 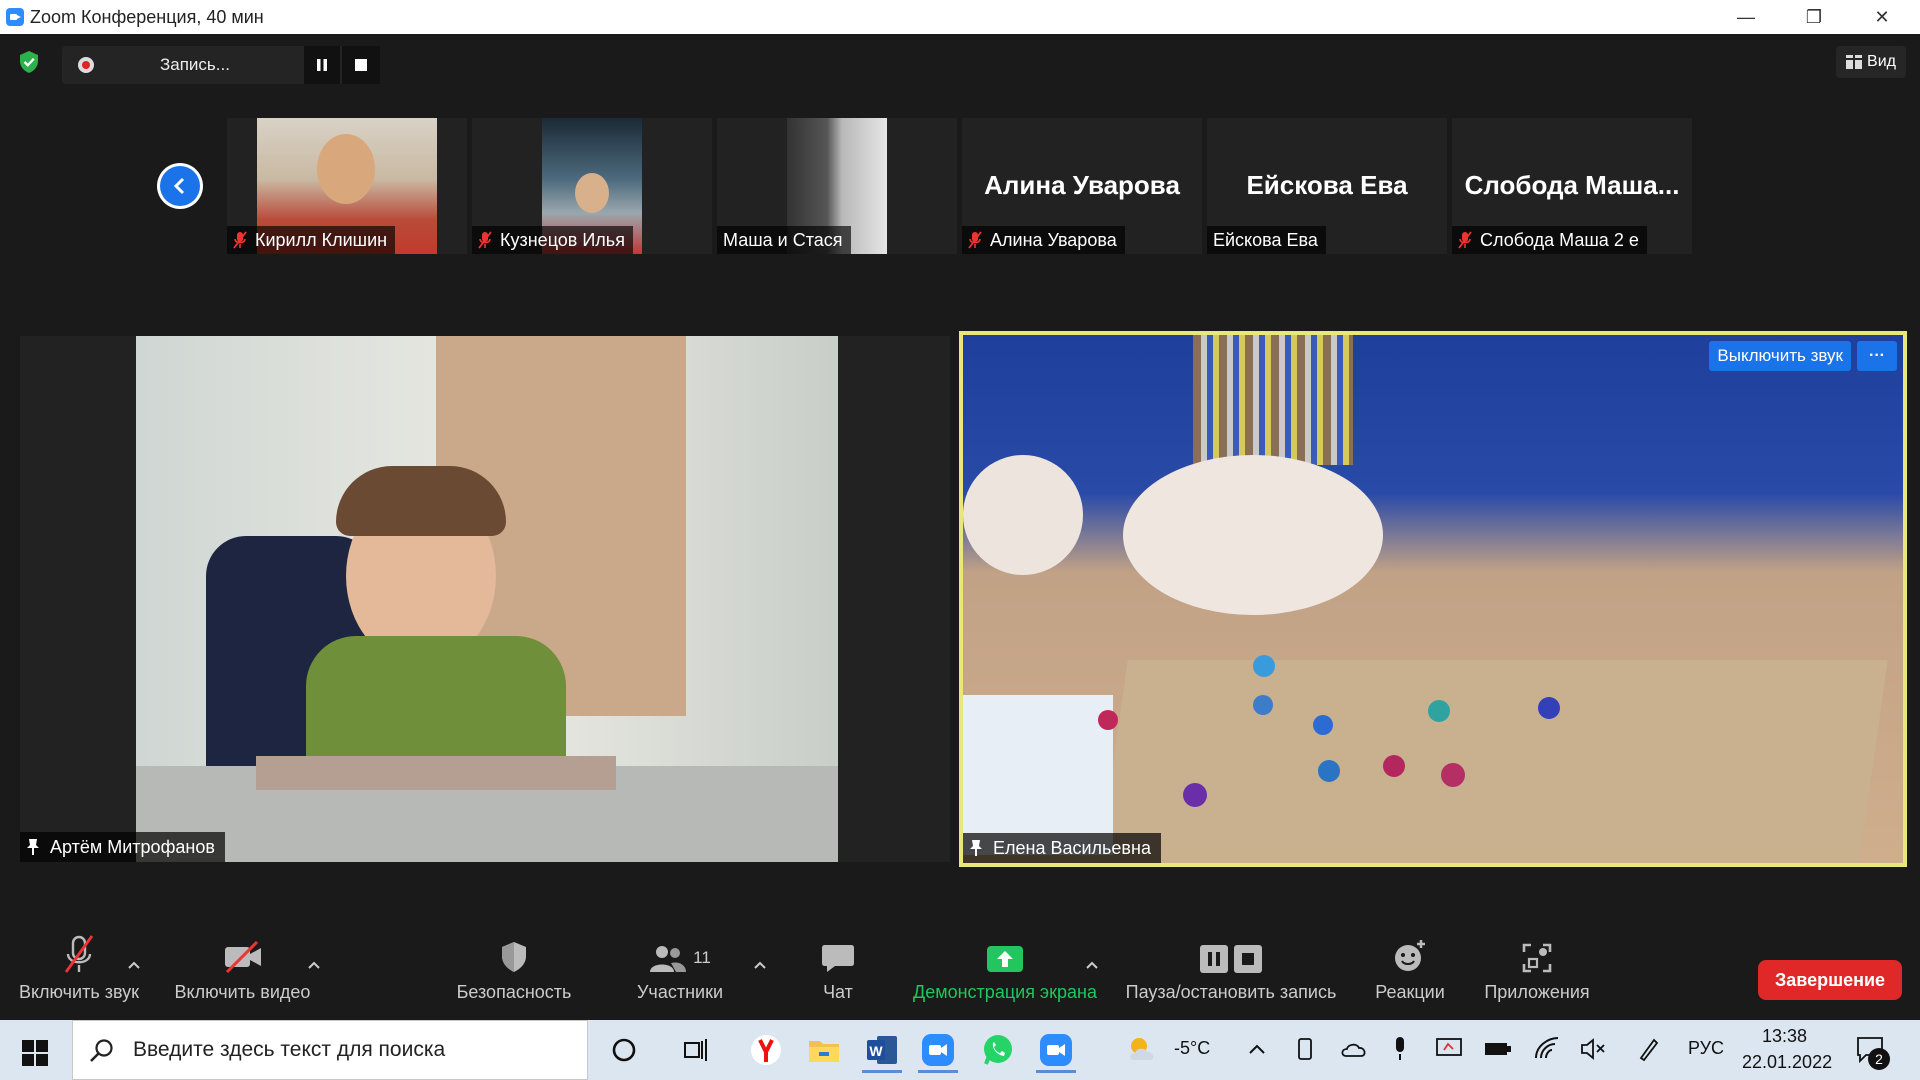 I want to click on phone-link-icon, so click(x=1305, y=1049).